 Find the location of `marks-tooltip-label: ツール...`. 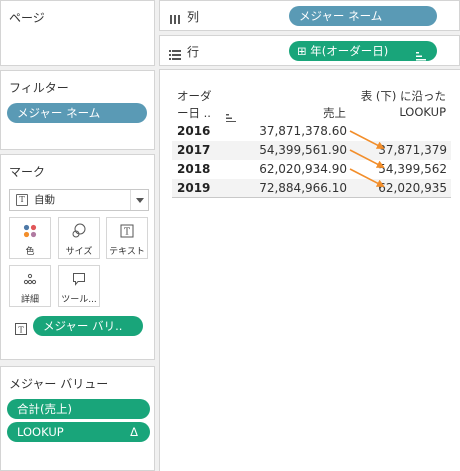

marks-tooltip-label: ツール... is located at coordinates (79, 300).